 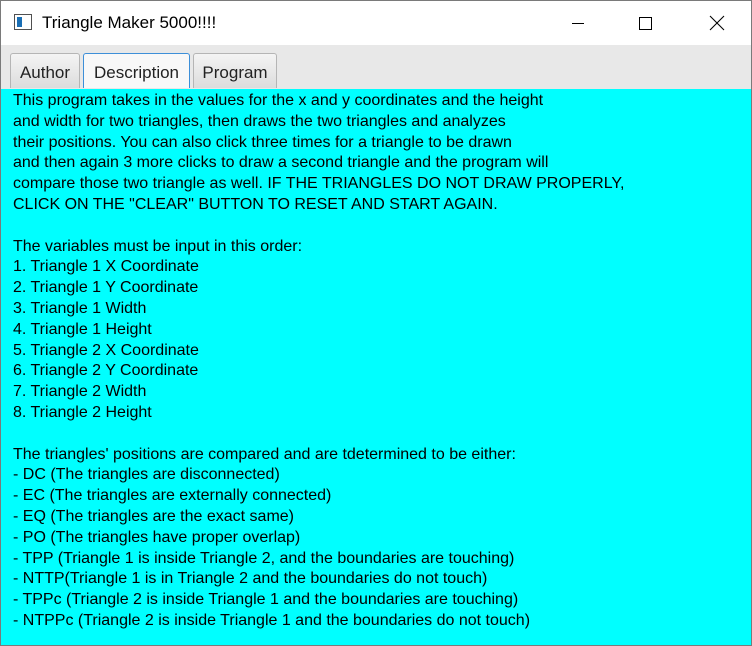 What do you see at coordinates (153, 516) in the screenshot?
I see `position-item: - EQ (The triangles are the exact same)` at bounding box center [153, 516].